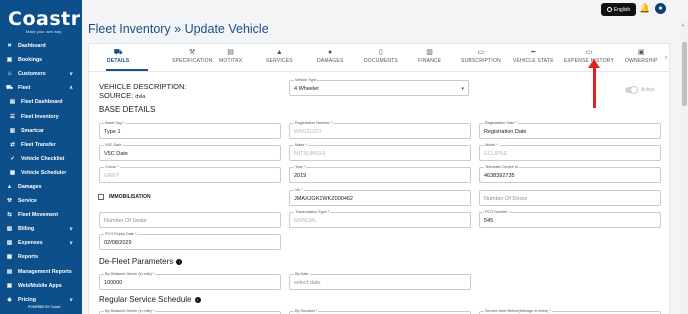 This screenshot has height=314, width=688. I want to click on tab-label: DOCUMENTS, so click(381, 61).